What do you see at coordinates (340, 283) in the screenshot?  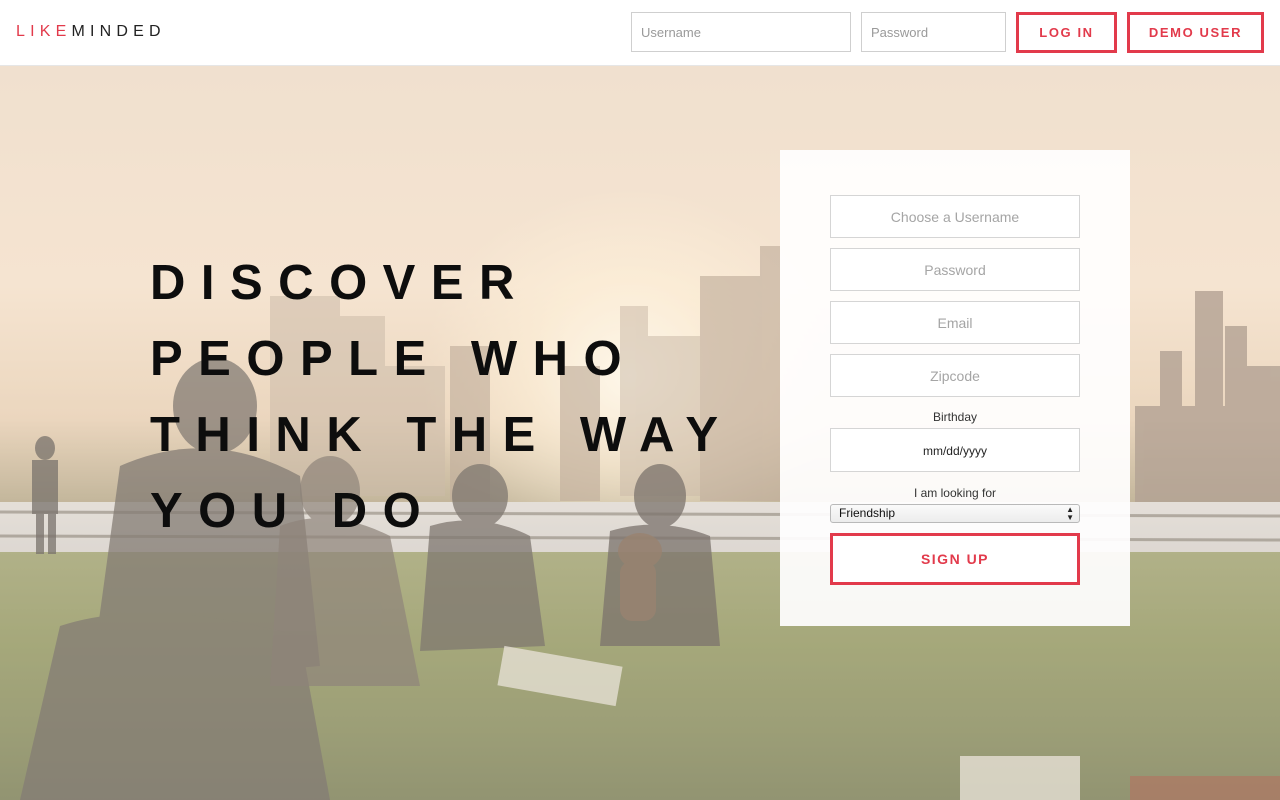 I see `headline-line-1: DISCOVER` at bounding box center [340, 283].